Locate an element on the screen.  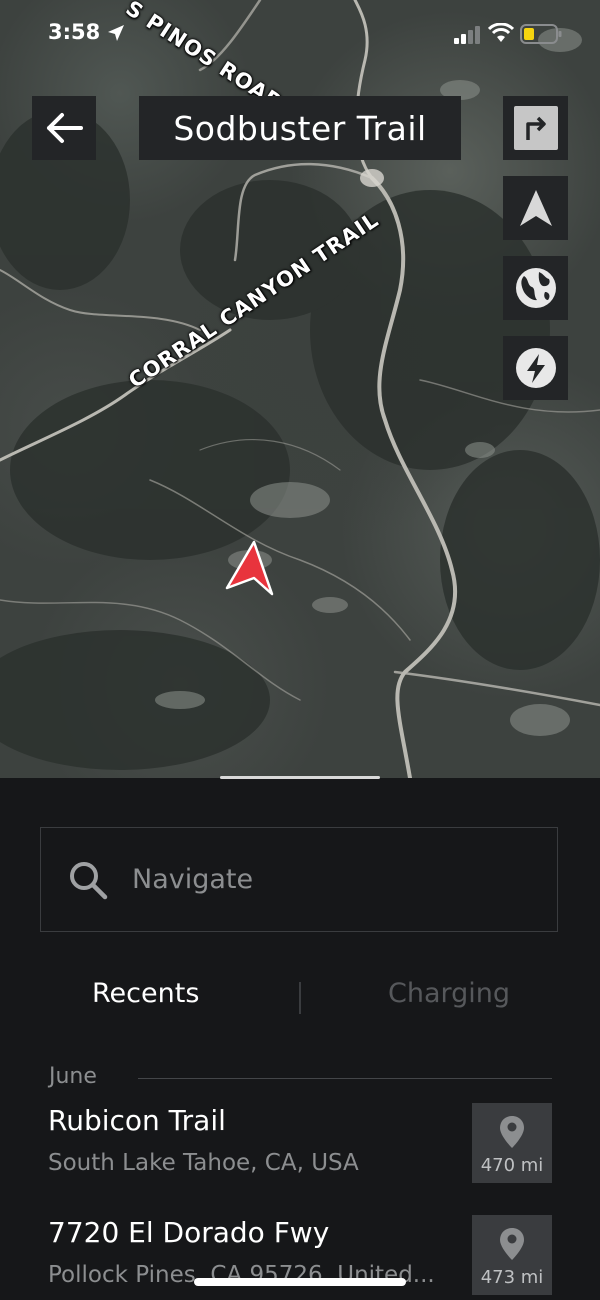
destination-address: South Lake Tahoe, CA, USA is located at coordinates (203, 1163).